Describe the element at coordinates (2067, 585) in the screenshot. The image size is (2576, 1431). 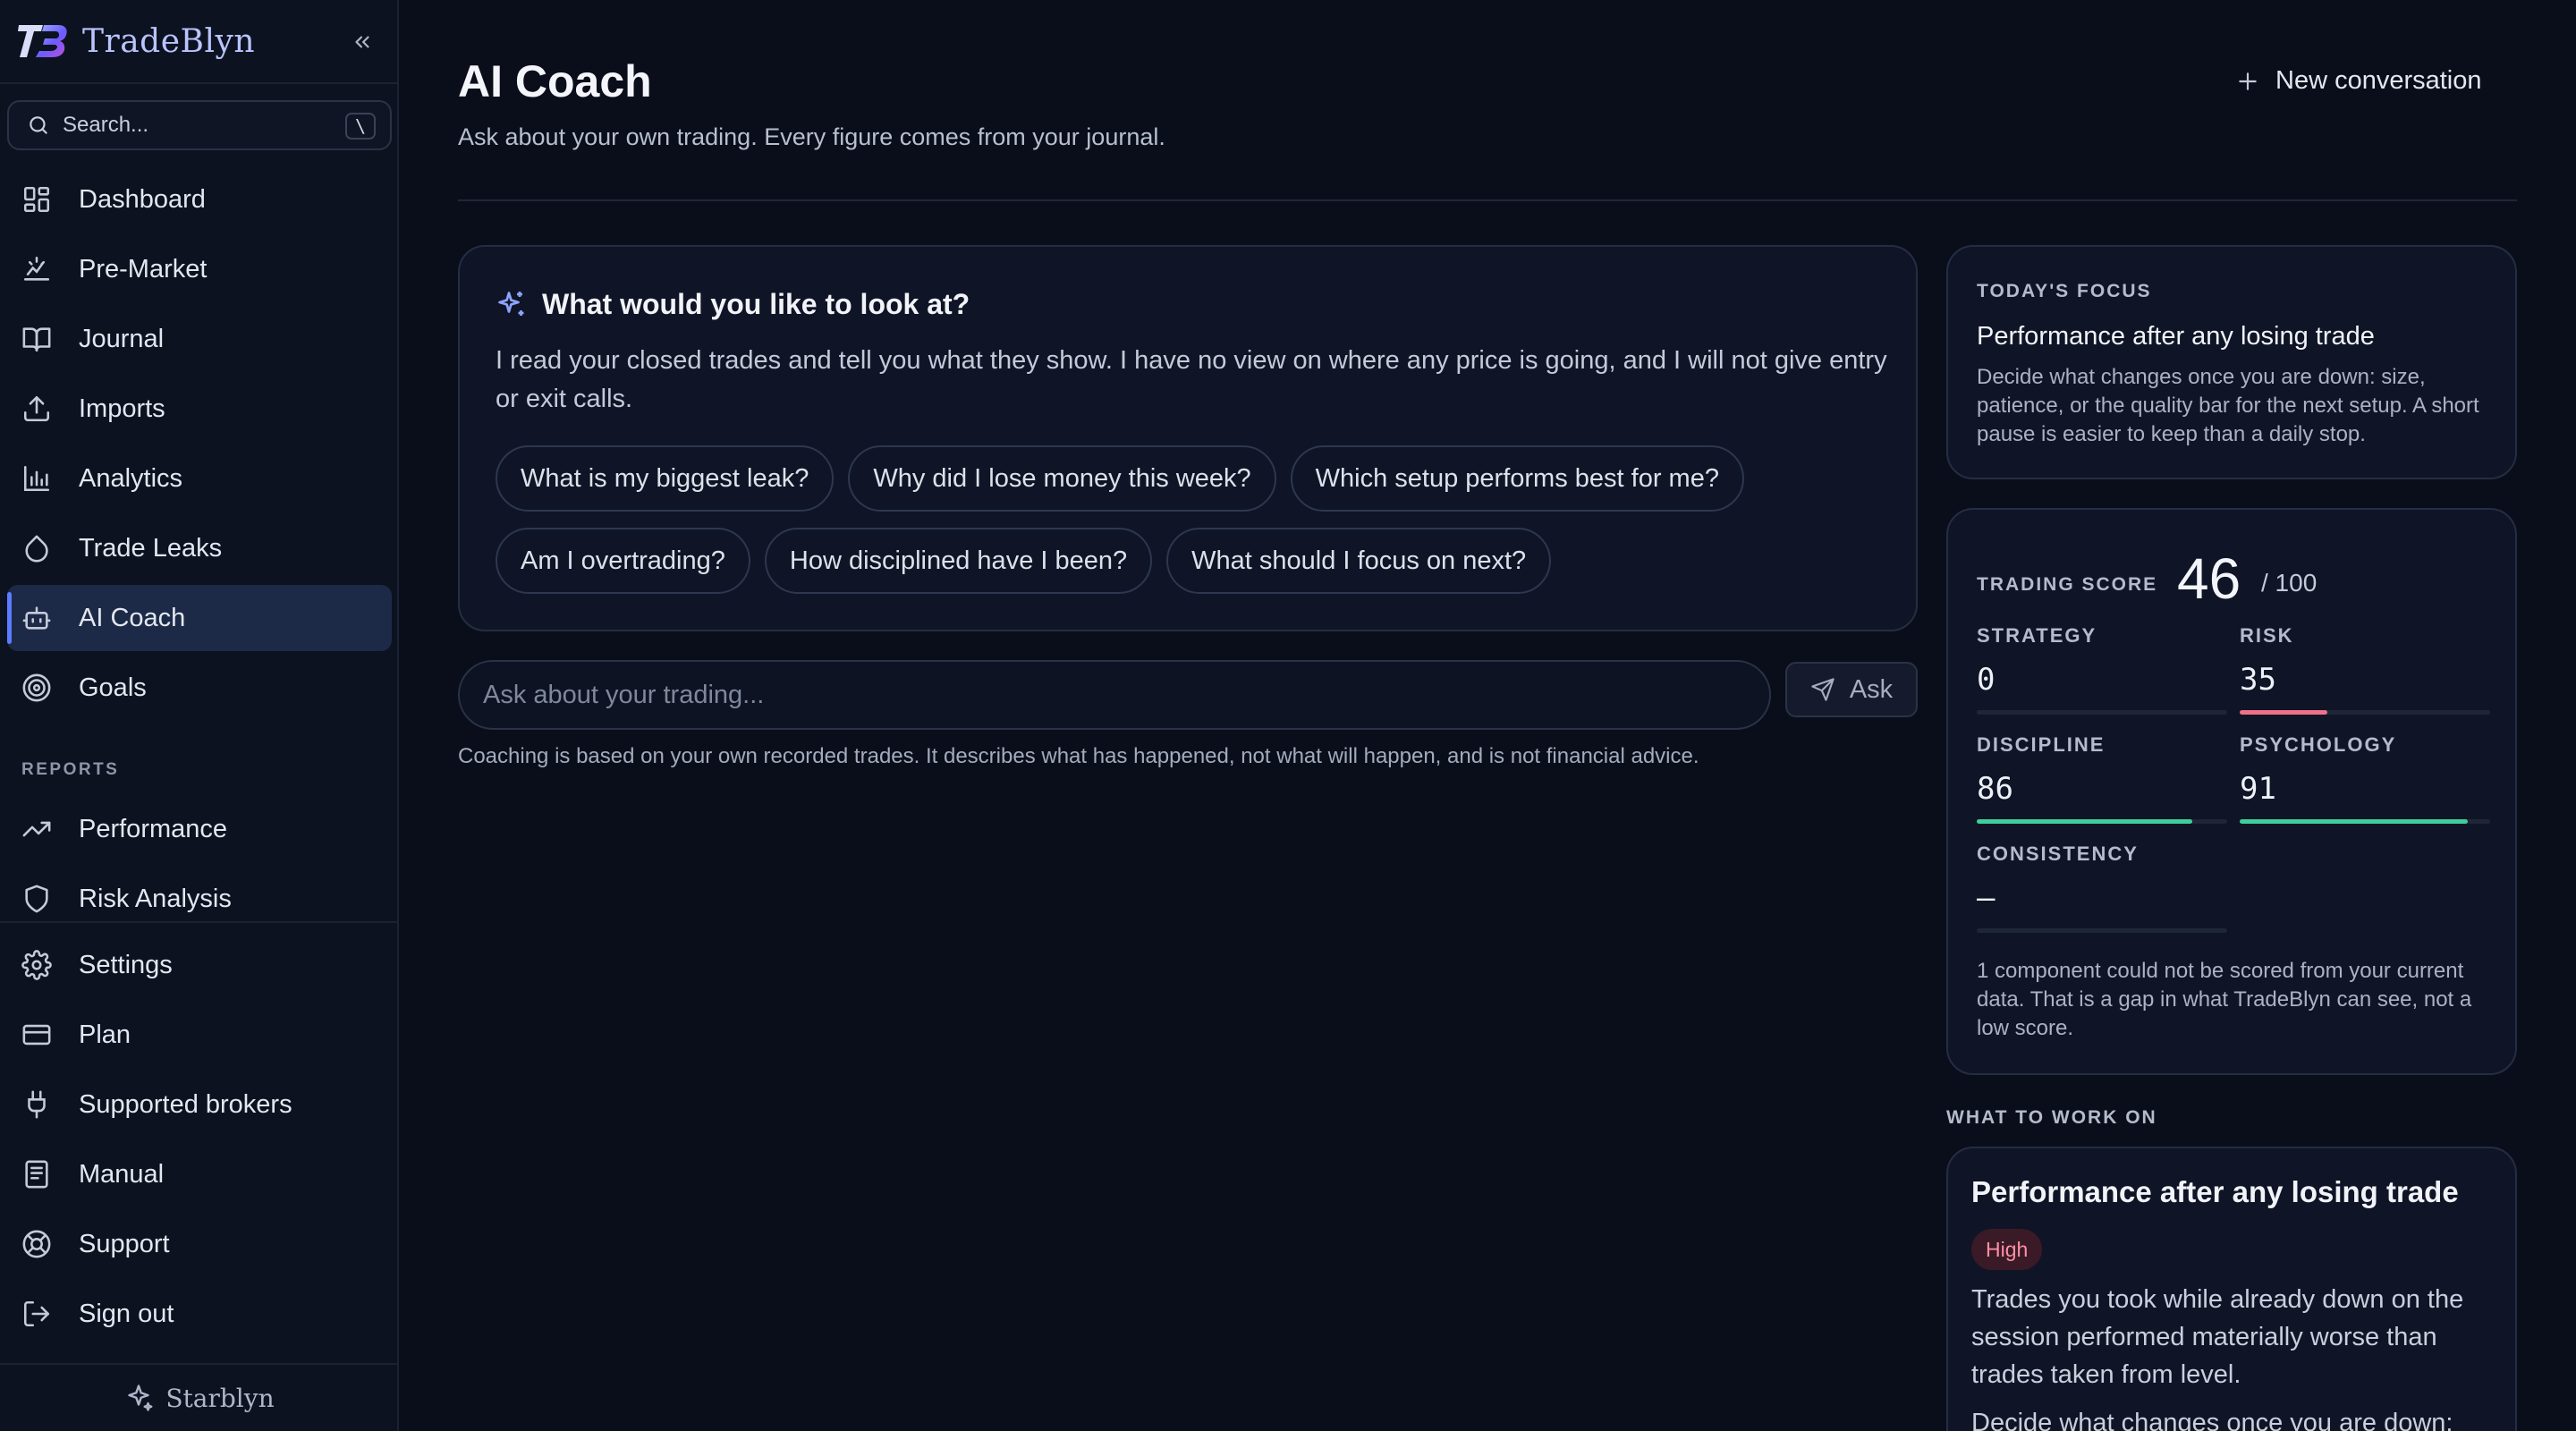
I see `trading-score-label: TRADING SCORE` at that location.